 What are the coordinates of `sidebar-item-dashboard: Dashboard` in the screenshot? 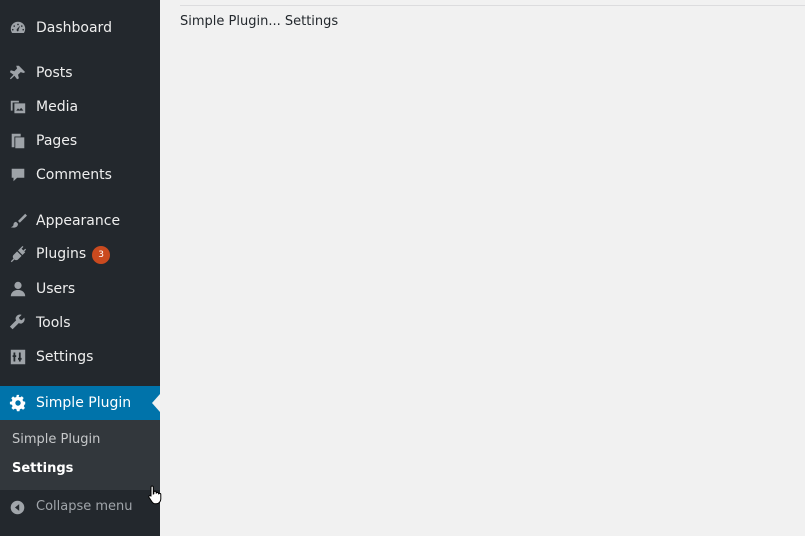 It's located at (80, 28).